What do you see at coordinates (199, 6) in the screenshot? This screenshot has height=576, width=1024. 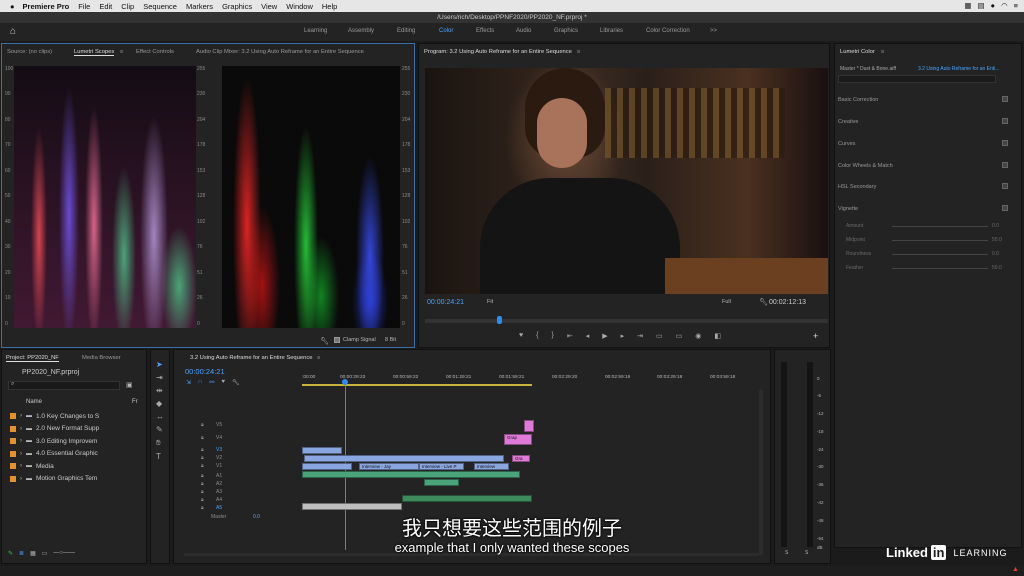 I see `menu-markers: Markers` at bounding box center [199, 6].